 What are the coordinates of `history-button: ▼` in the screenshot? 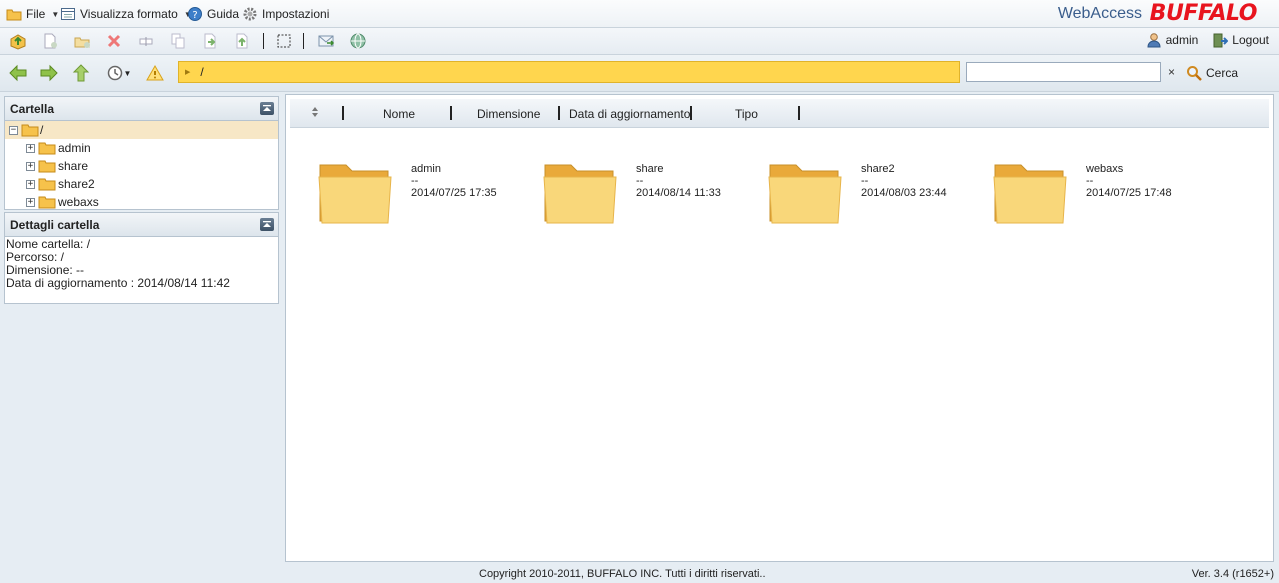 It's located at (119, 73).